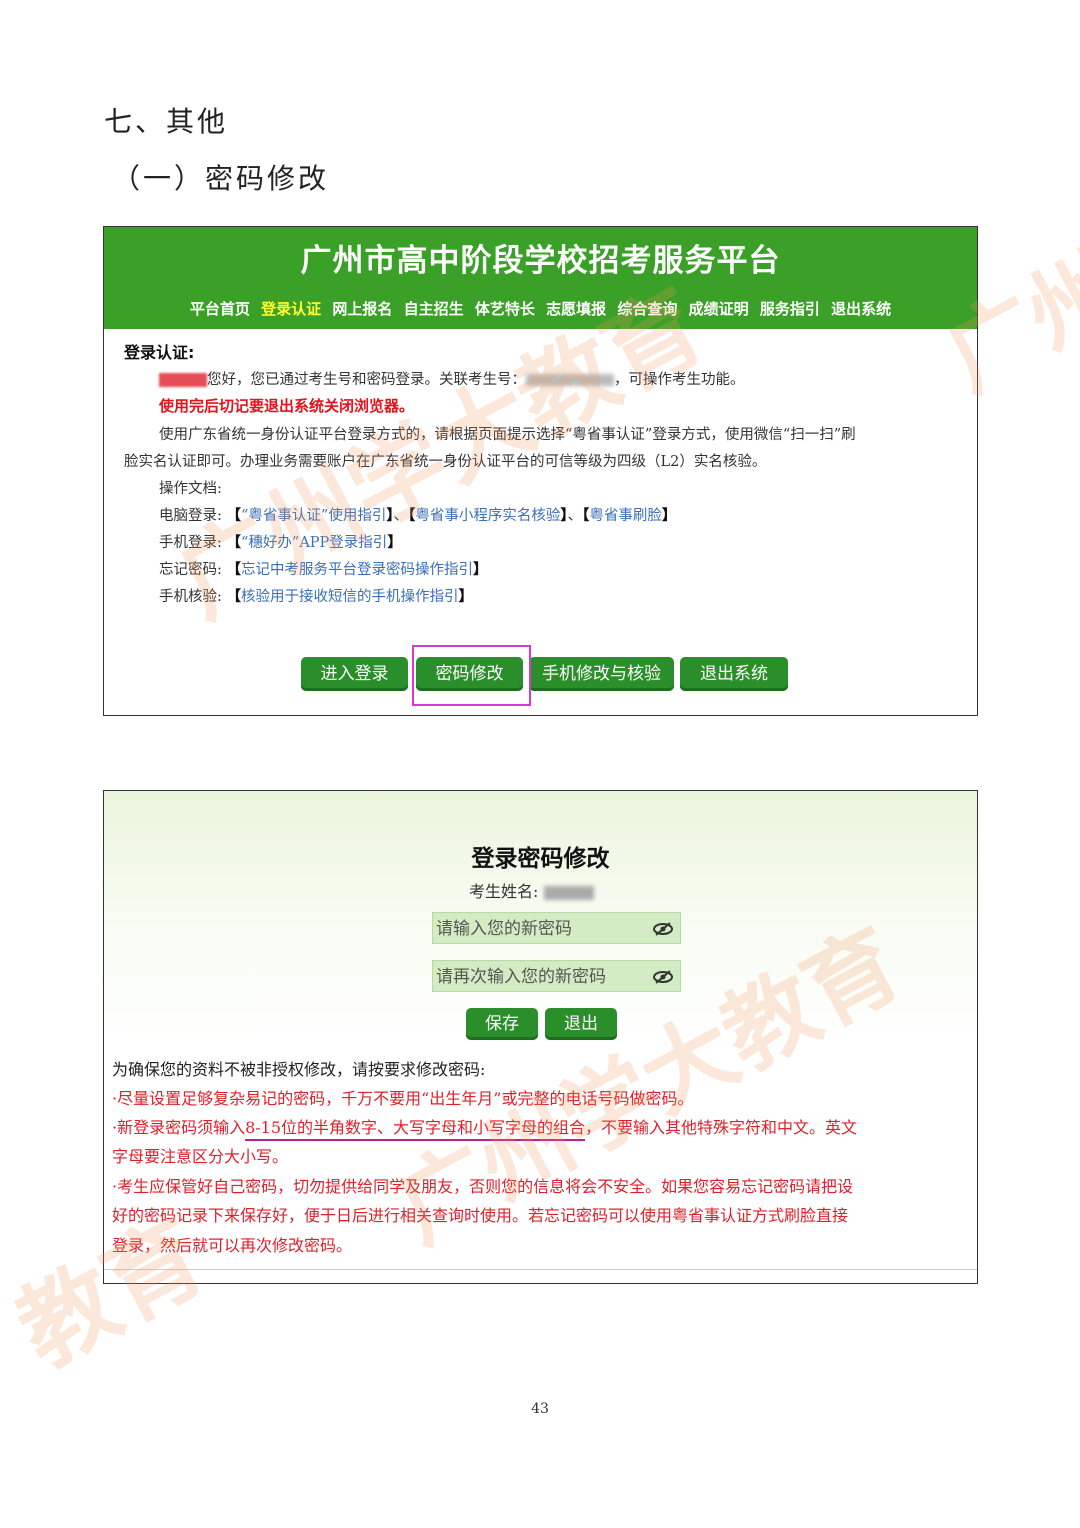 The height and width of the screenshot is (1528, 1080). Describe the element at coordinates (183, 380) in the screenshot. I see `redacted-name` at that location.